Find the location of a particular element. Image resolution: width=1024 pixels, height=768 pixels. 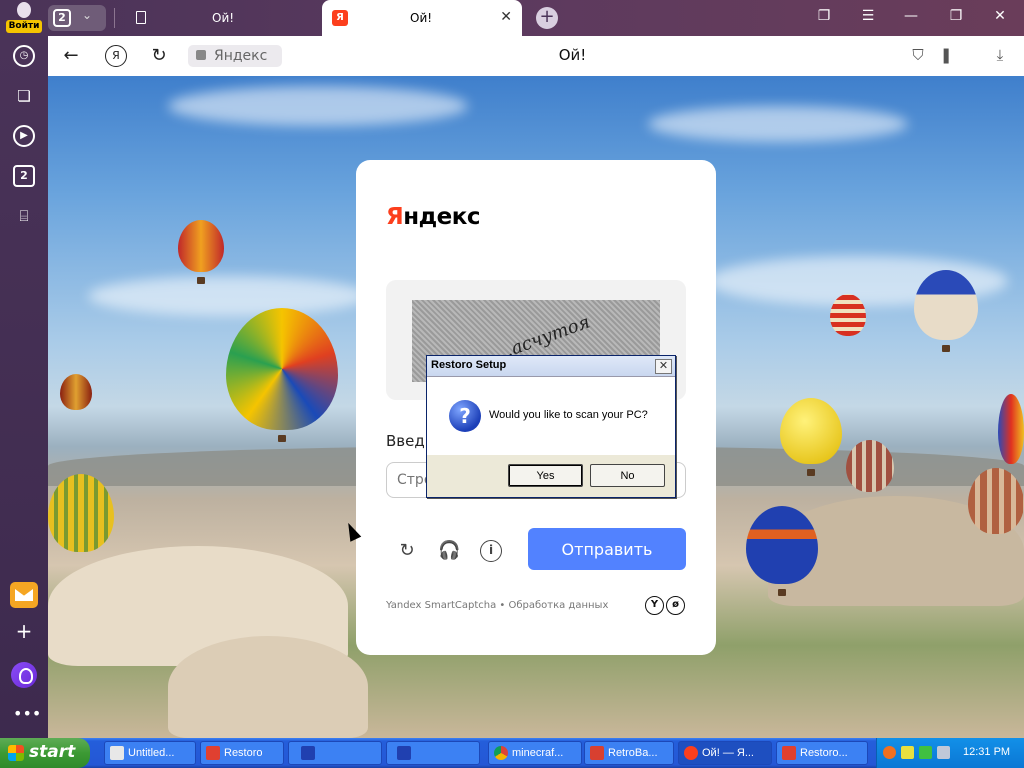

download-icon: ⤓ is located at coordinates (1000, 55).